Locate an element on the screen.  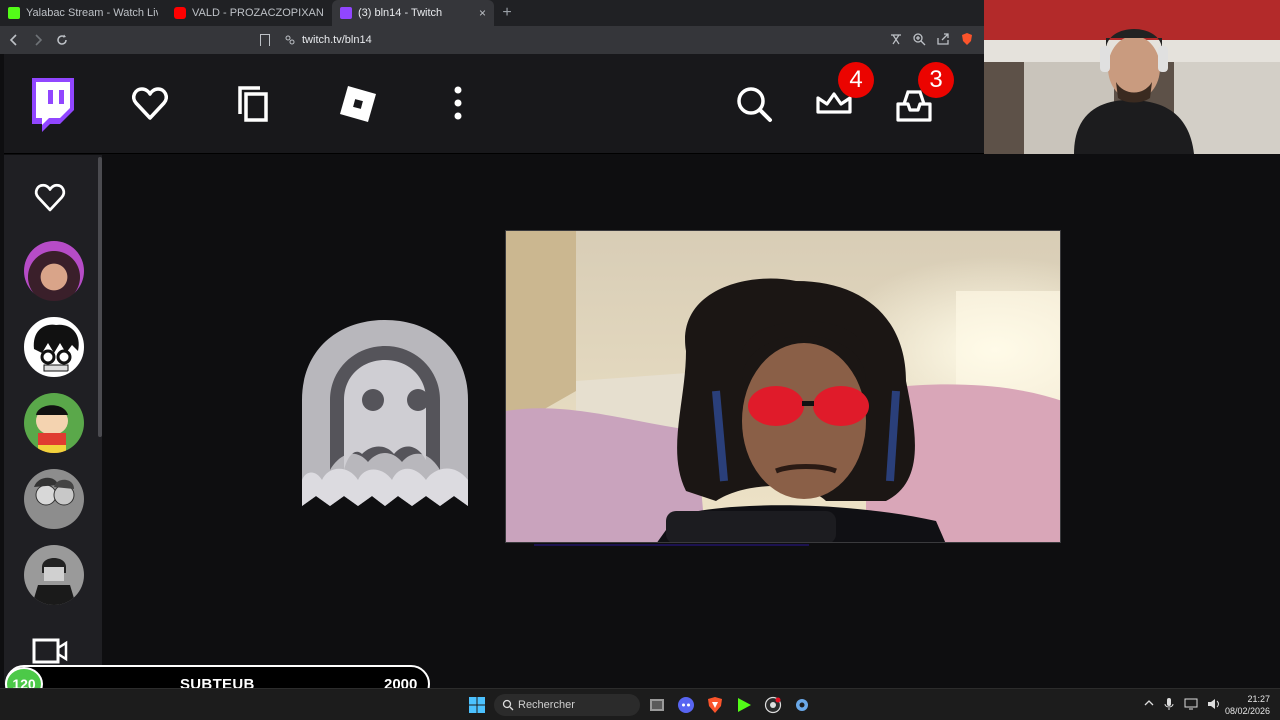
brave-browser-icon is located at coordinates (715, 705).